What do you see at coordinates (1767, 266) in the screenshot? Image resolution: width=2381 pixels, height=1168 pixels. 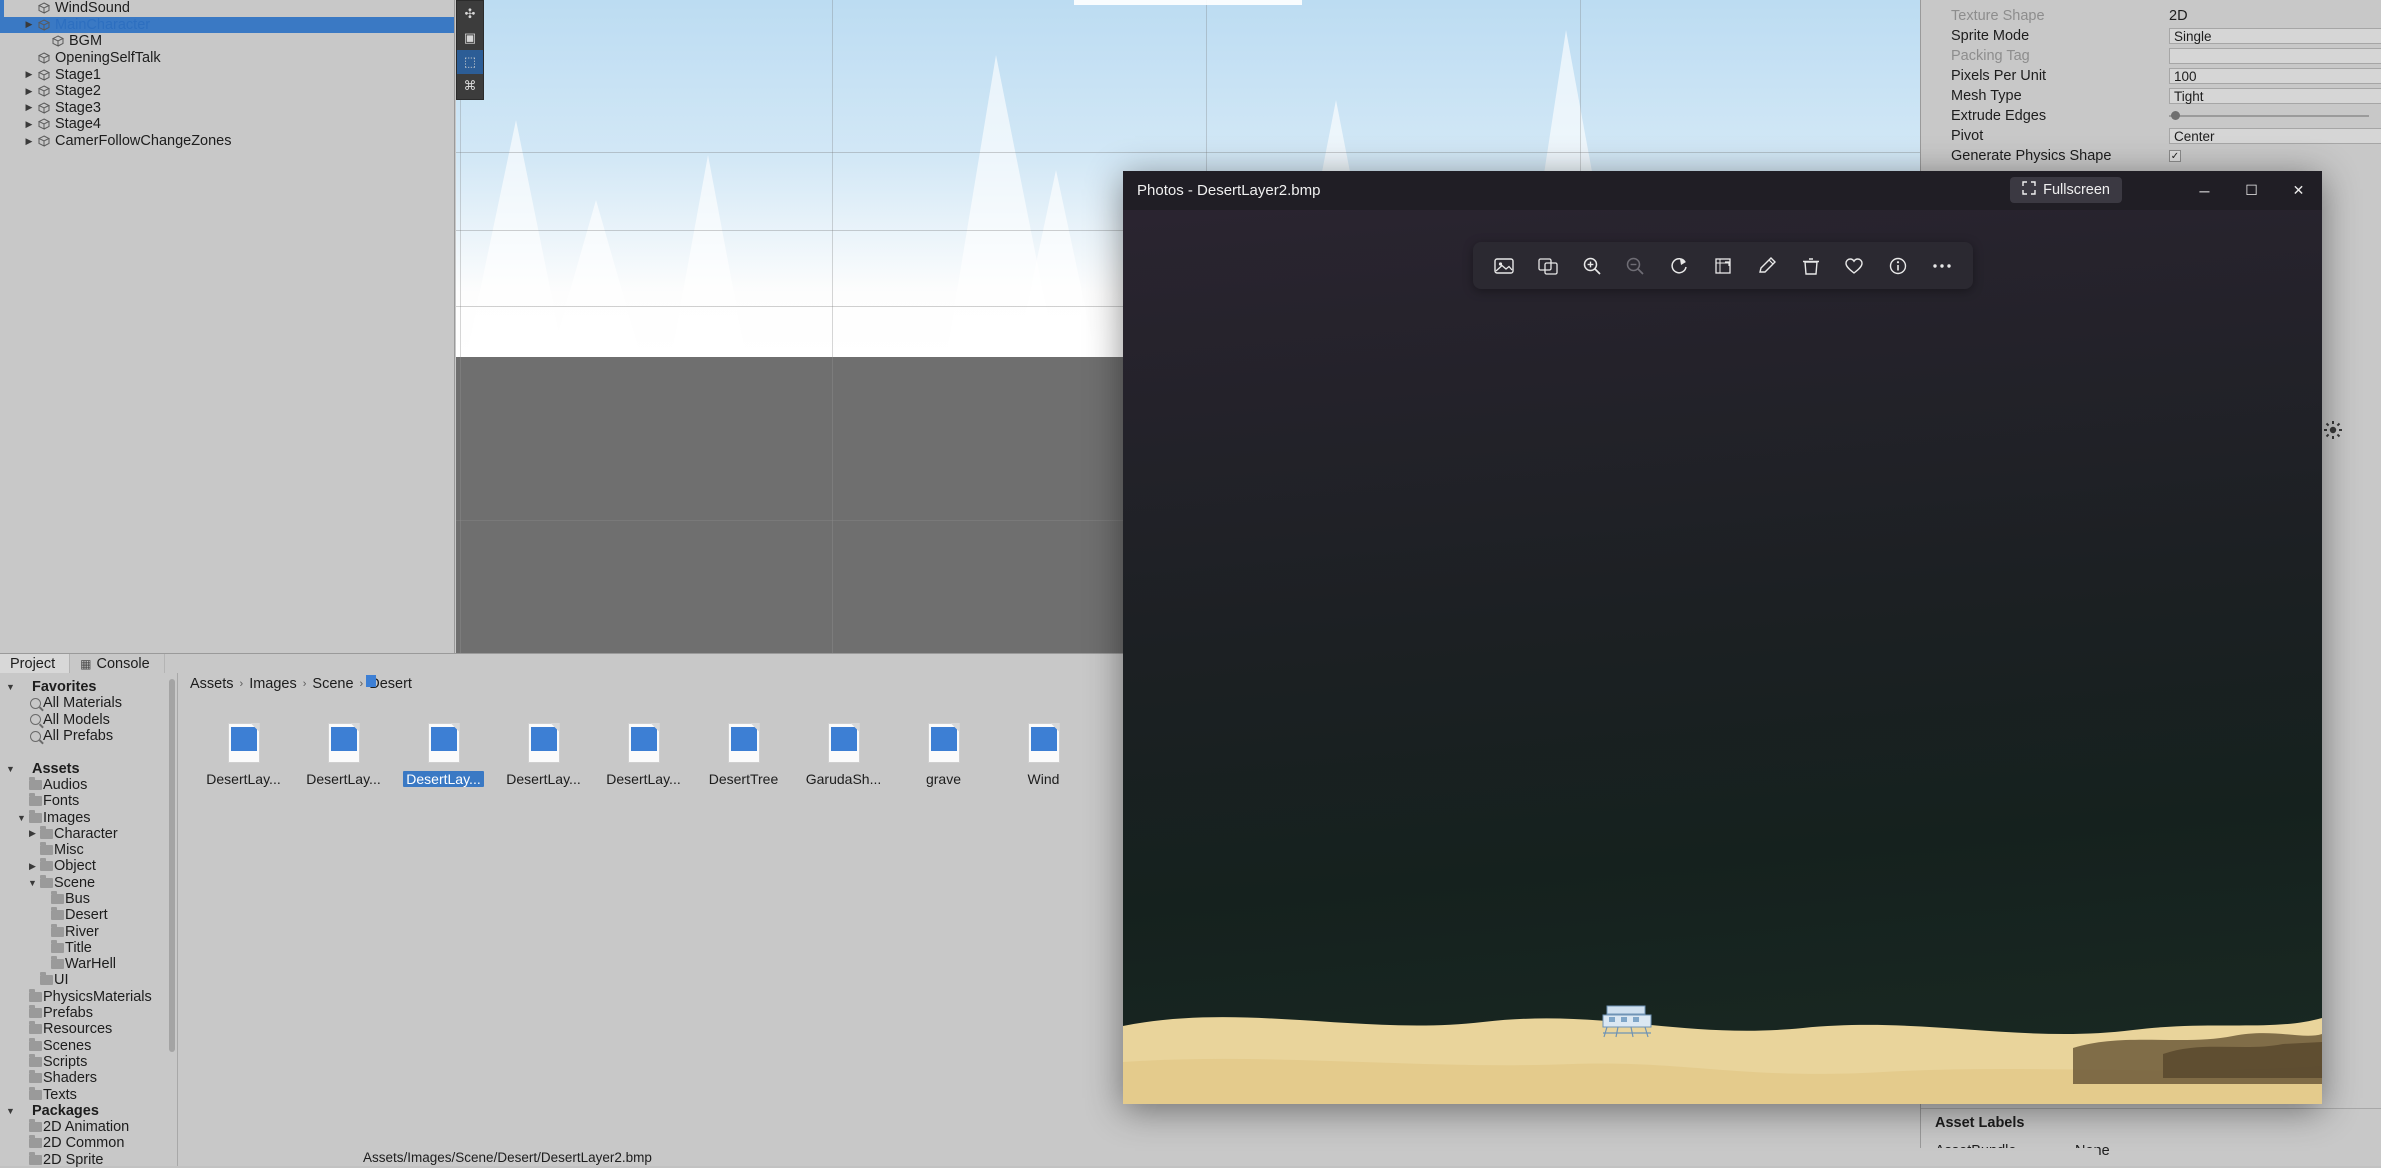 I see `edit-markup-icon` at bounding box center [1767, 266].